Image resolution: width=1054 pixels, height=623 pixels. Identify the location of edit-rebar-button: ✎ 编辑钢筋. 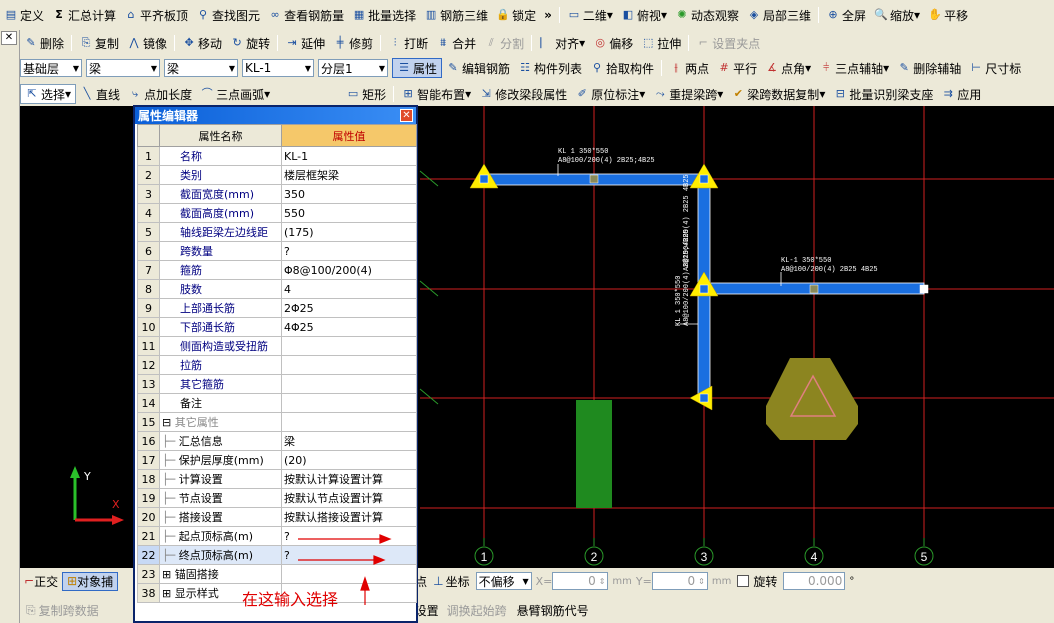
(478, 68).